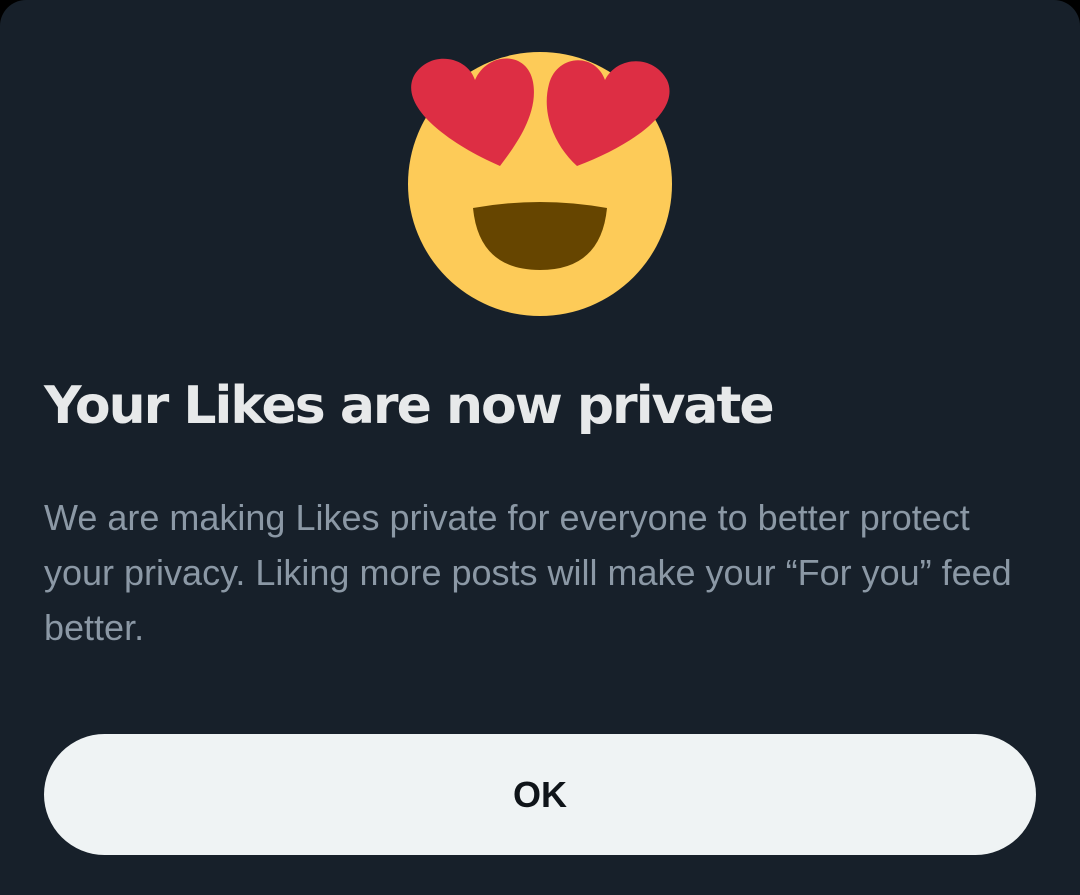 The width and height of the screenshot is (1080, 895). Describe the element at coordinates (409, 406) in the screenshot. I see `dialog-title: Your Likes are now private` at that location.